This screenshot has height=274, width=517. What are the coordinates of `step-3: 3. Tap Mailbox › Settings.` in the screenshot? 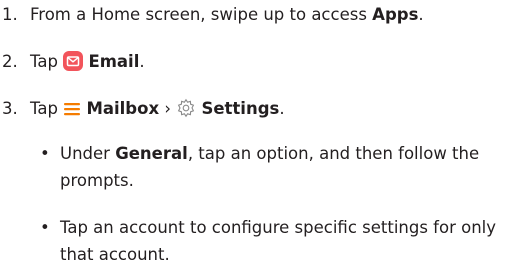 It's located at (142, 111).